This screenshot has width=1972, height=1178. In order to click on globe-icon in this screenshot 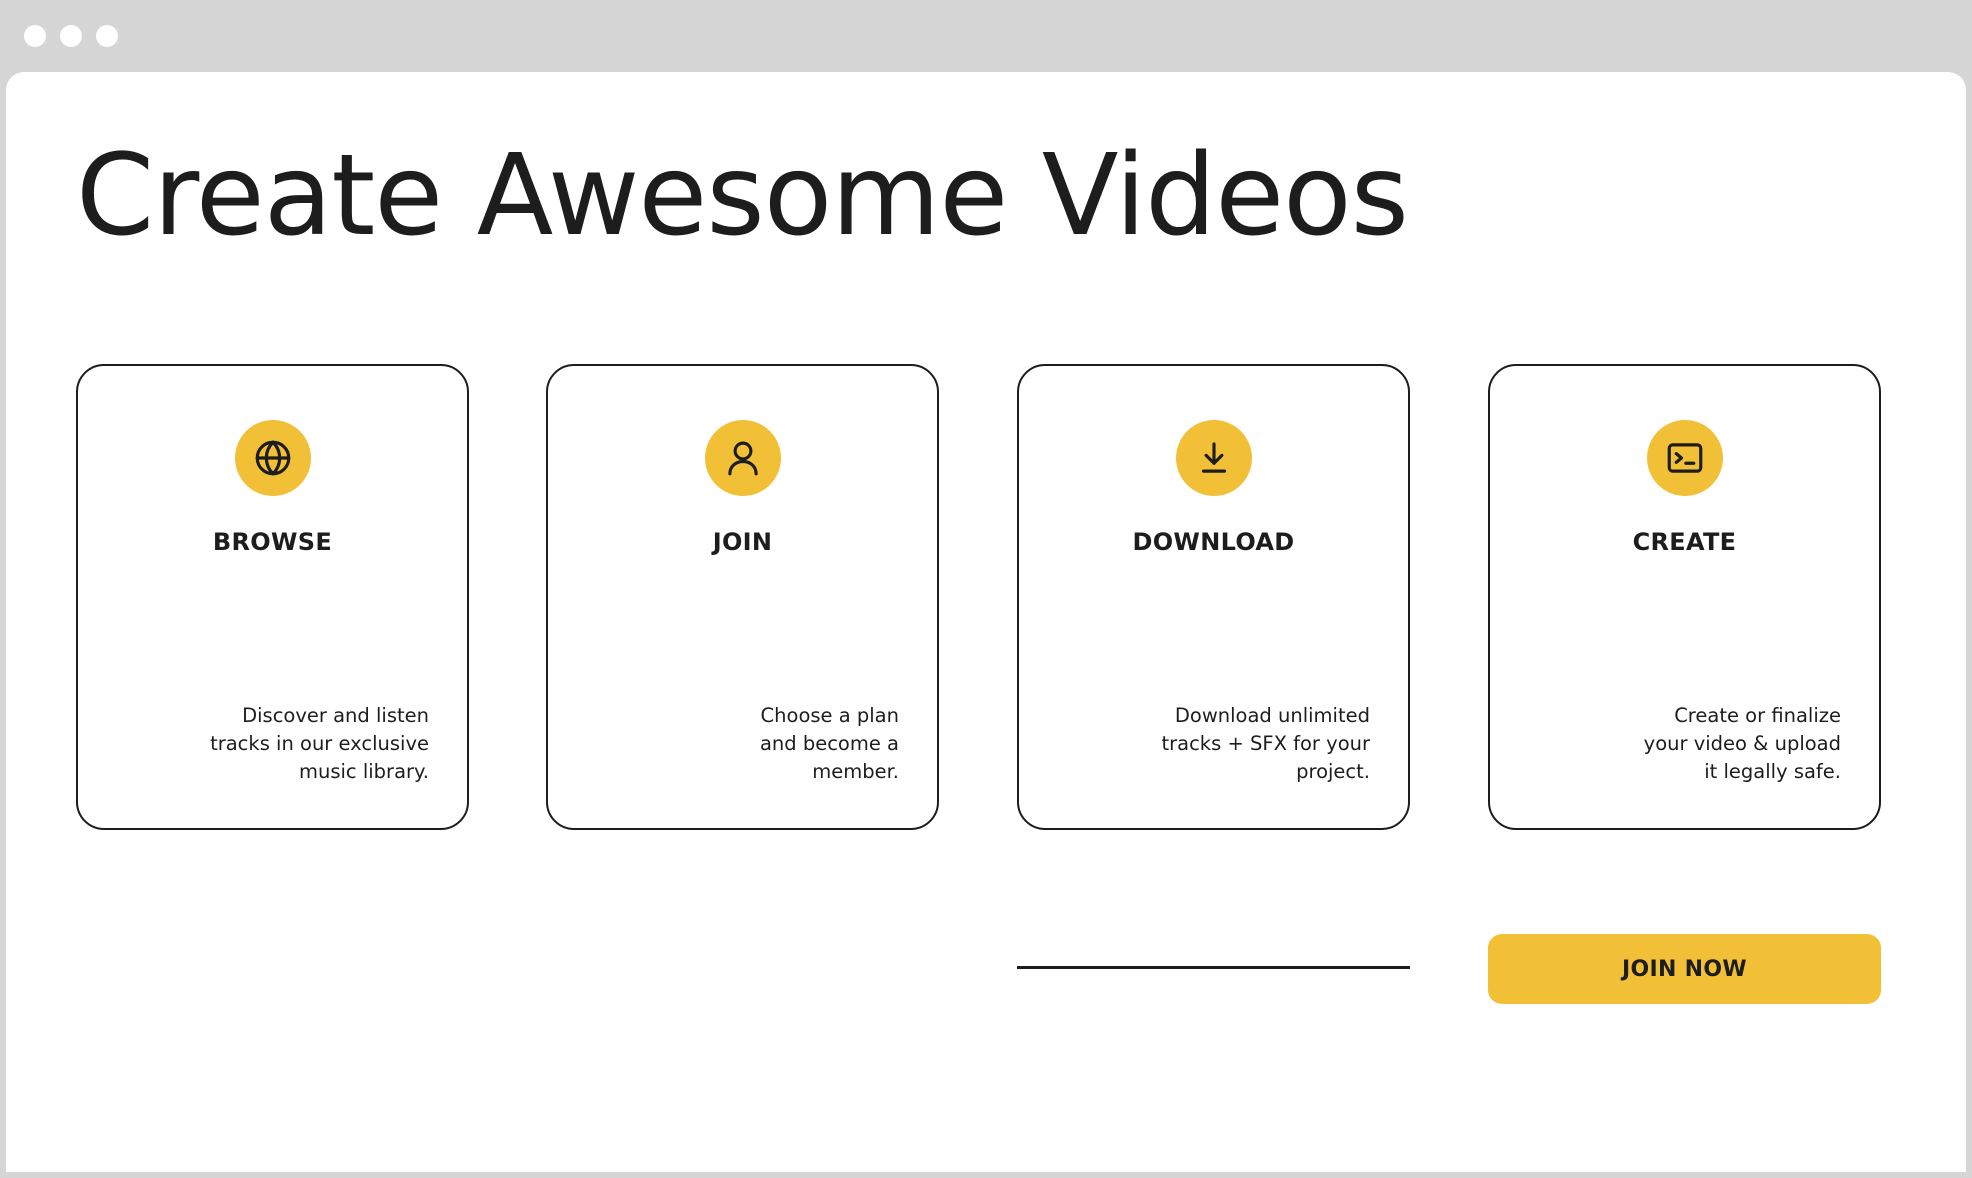, I will do `click(272, 458)`.